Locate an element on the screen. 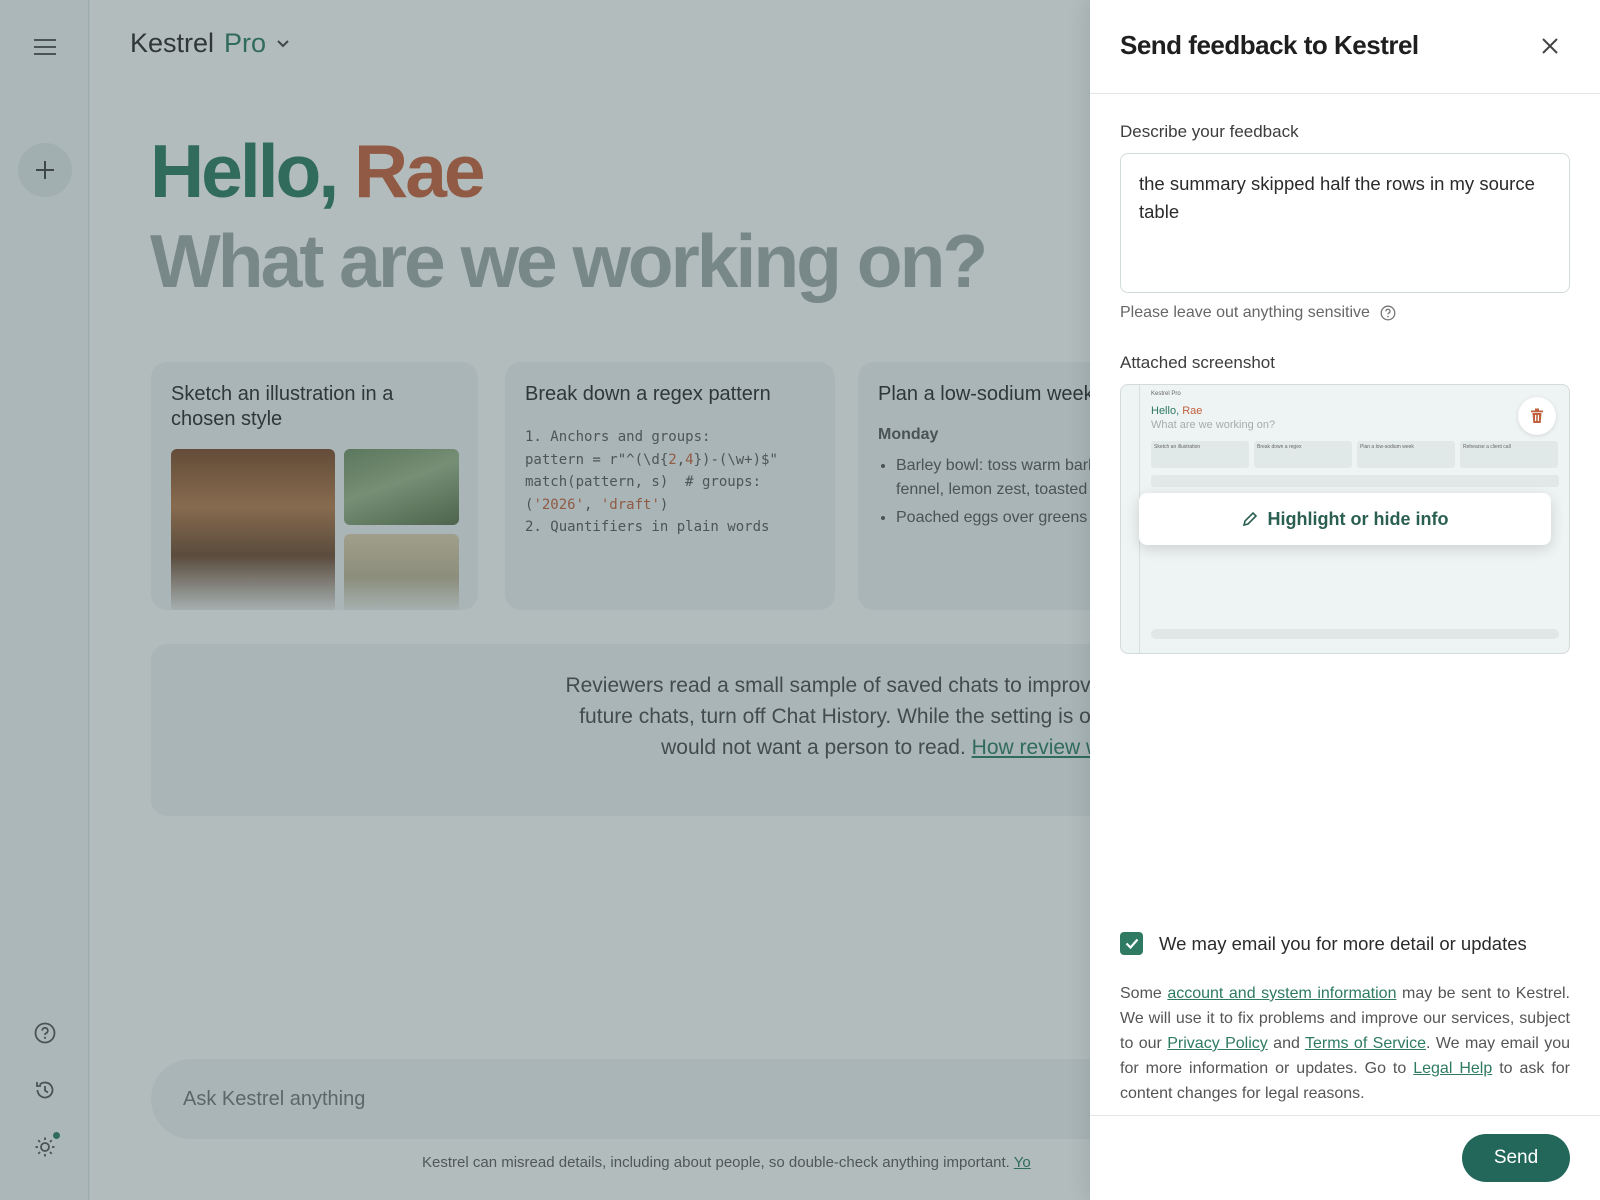 Image resolution: width=1600 pixels, height=1200 pixels. thumbnail-greeting: Hello, Rae is located at coordinates (1177, 411).